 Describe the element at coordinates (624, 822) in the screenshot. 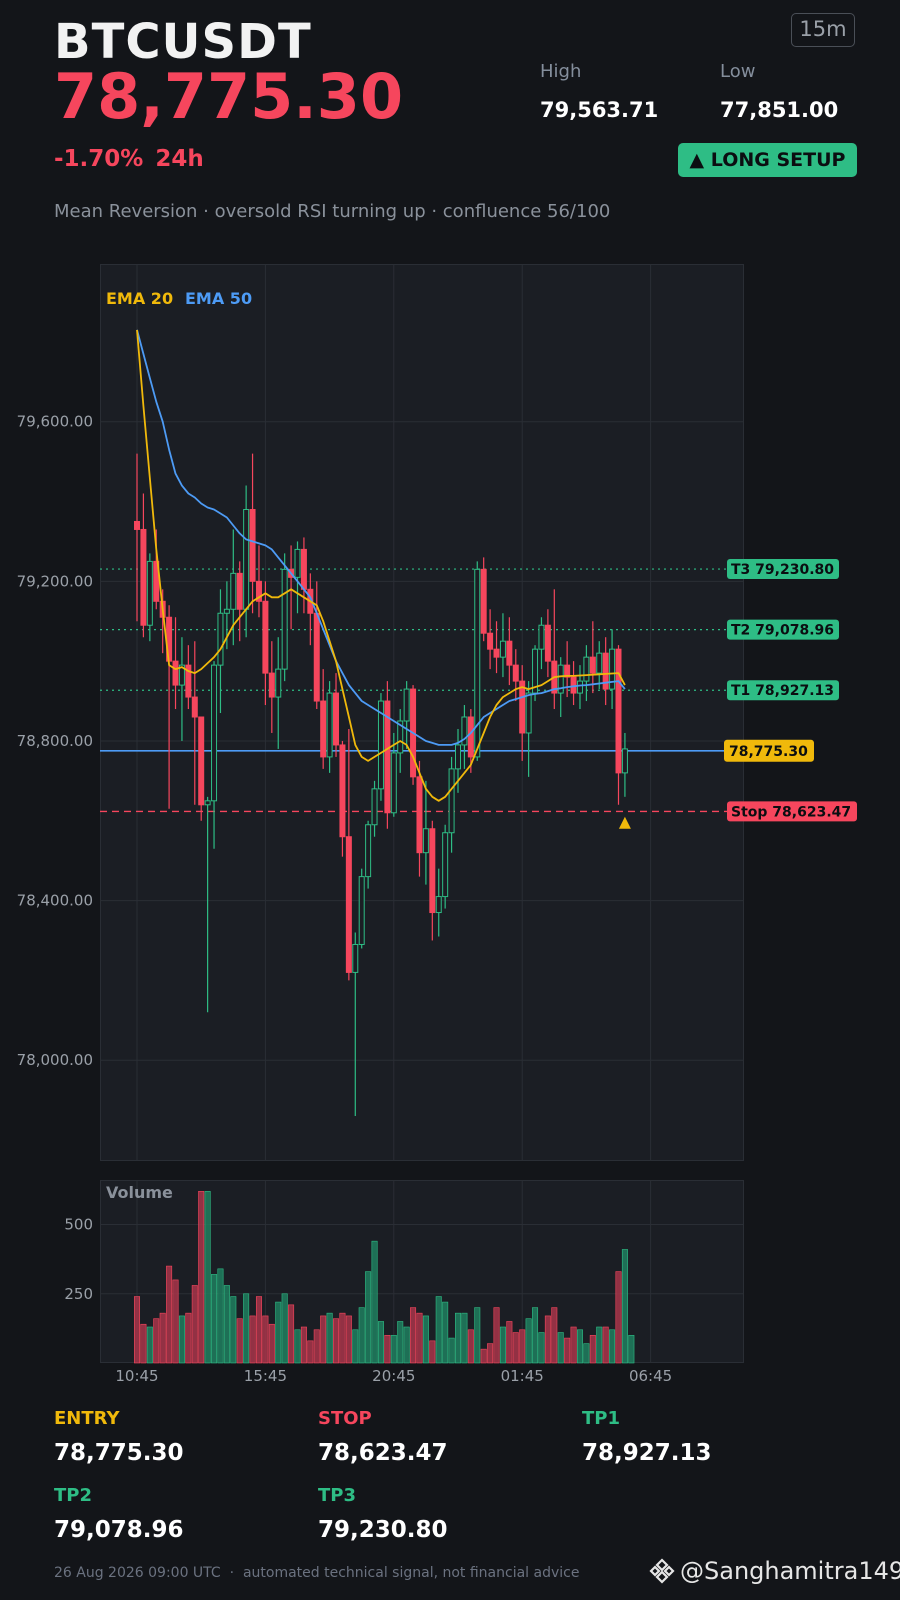

I see `buy-marker-triangle` at that location.